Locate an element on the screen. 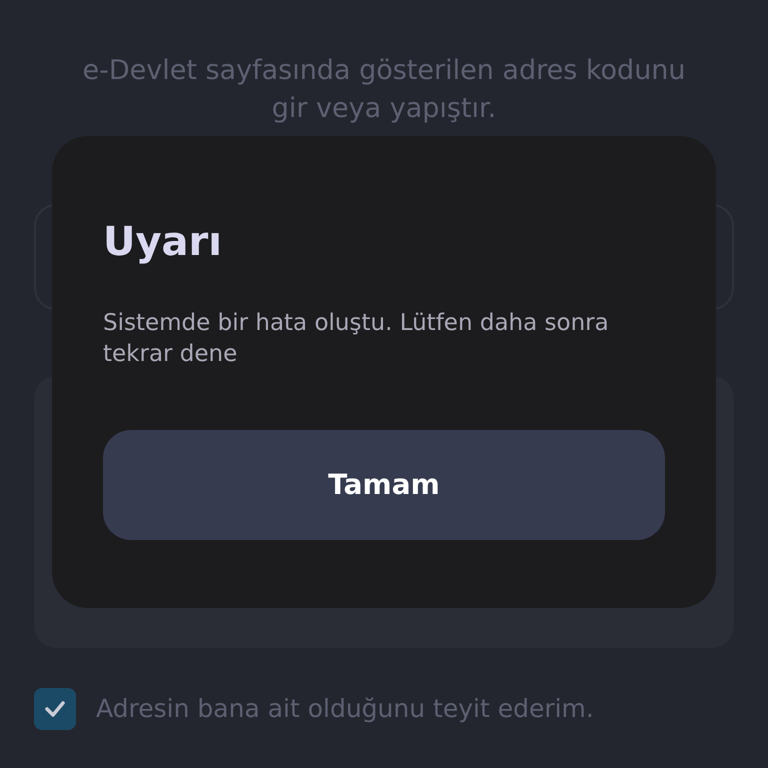 This screenshot has height=768, width=768. checkbox is located at coordinates (55, 709).